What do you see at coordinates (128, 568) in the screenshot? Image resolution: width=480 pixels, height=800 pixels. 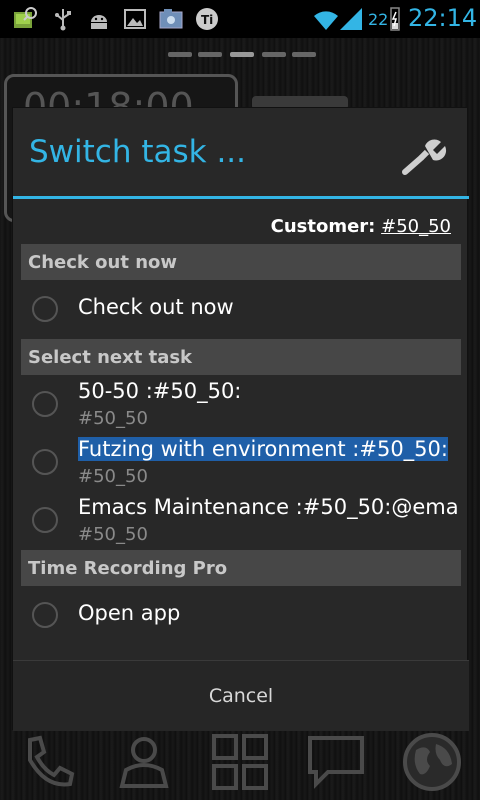 I see `section-label: Time Recording Pro` at bounding box center [128, 568].